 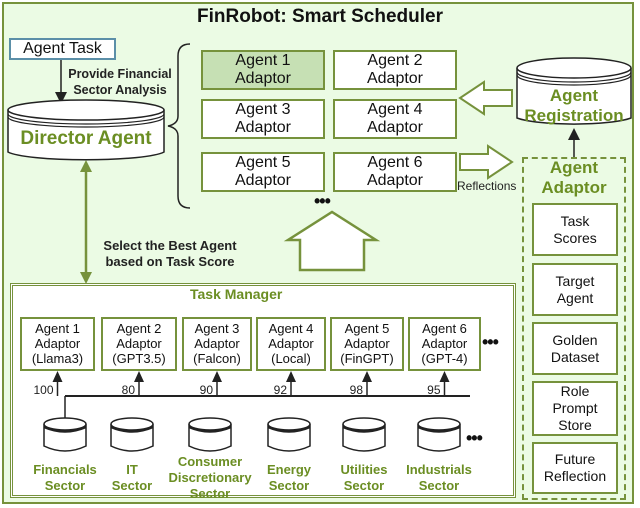 What do you see at coordinates (575, 476) in the screenshot?
I see `agent-adaptor-item-line: Reflection` at bounding box center [575, 476].